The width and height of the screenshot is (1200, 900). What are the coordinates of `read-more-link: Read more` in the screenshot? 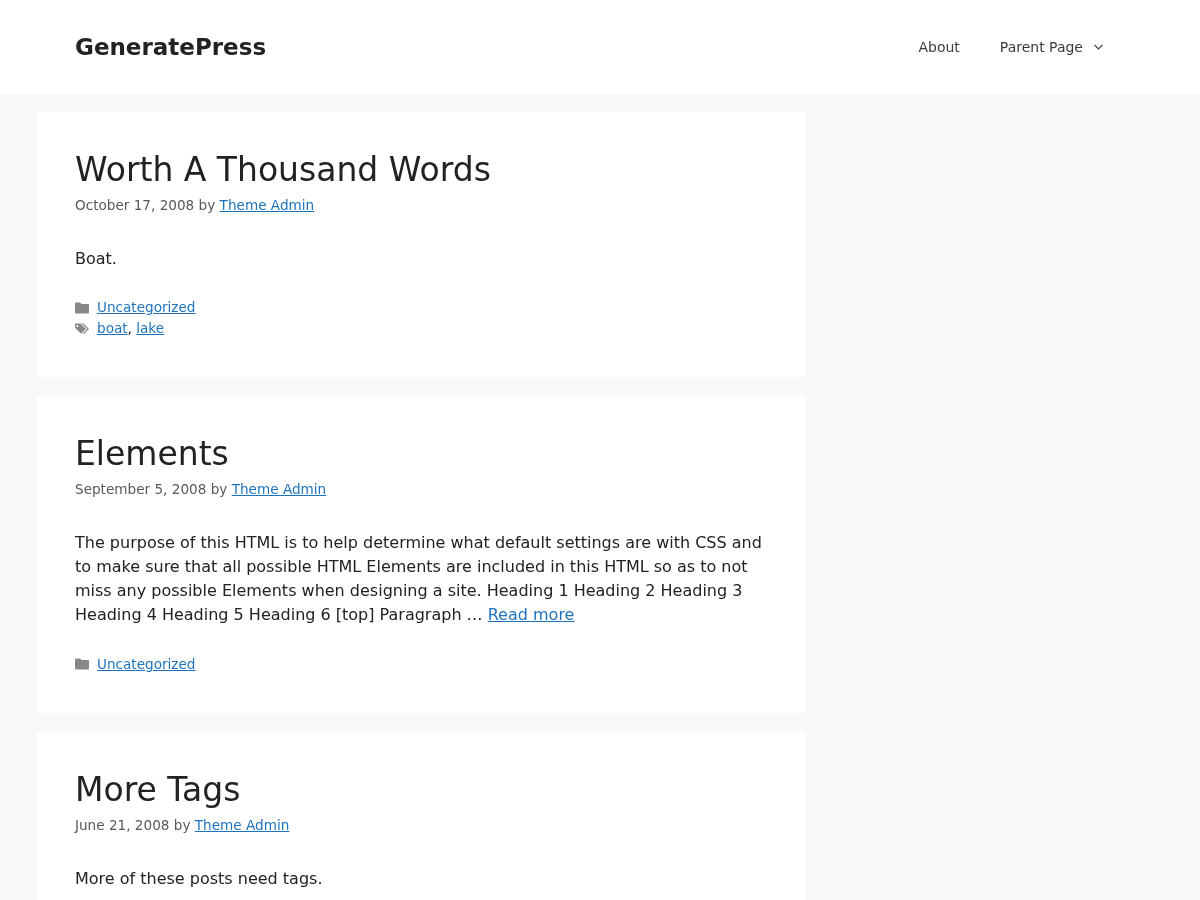 It's located at (531, 615).